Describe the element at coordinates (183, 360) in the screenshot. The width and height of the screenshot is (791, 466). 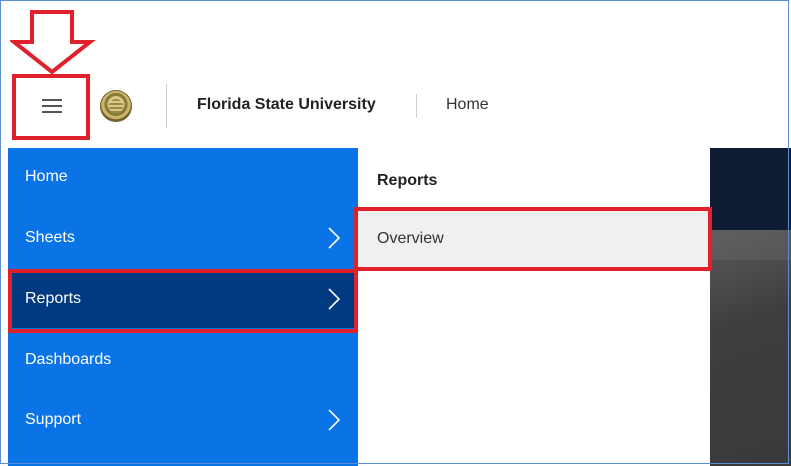
I see `nav-item-dashboards: Dashboards` at that location.